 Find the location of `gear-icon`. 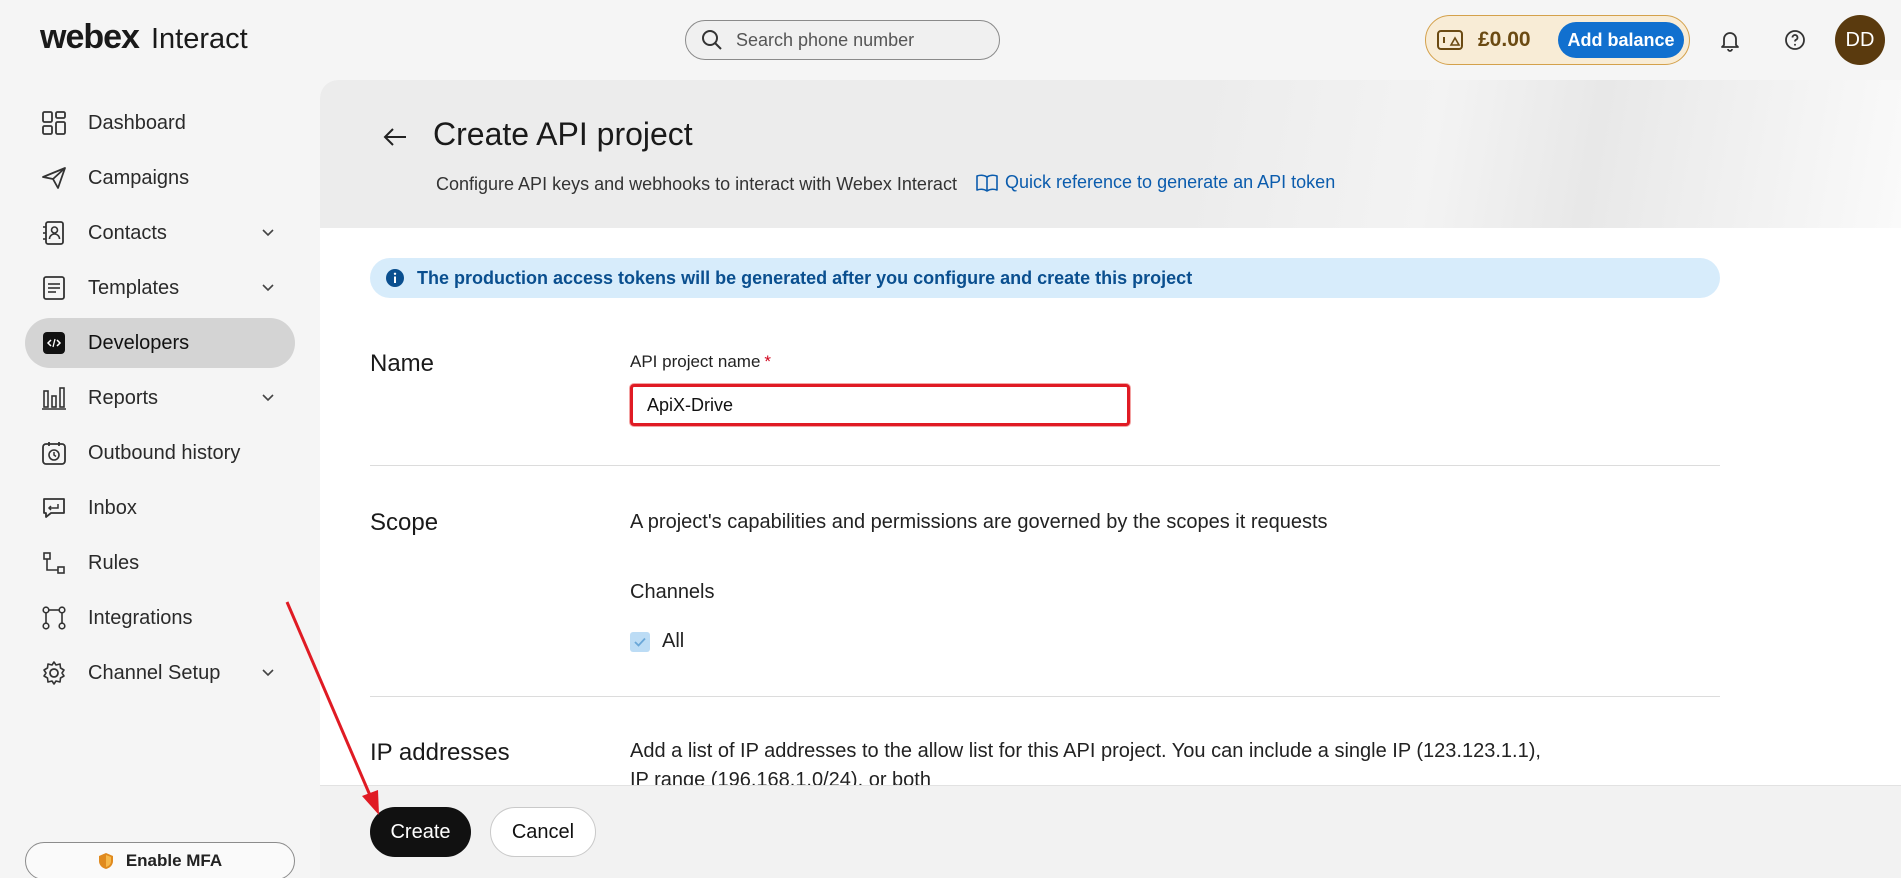

gear-icon is located at coordinates (54, 673).